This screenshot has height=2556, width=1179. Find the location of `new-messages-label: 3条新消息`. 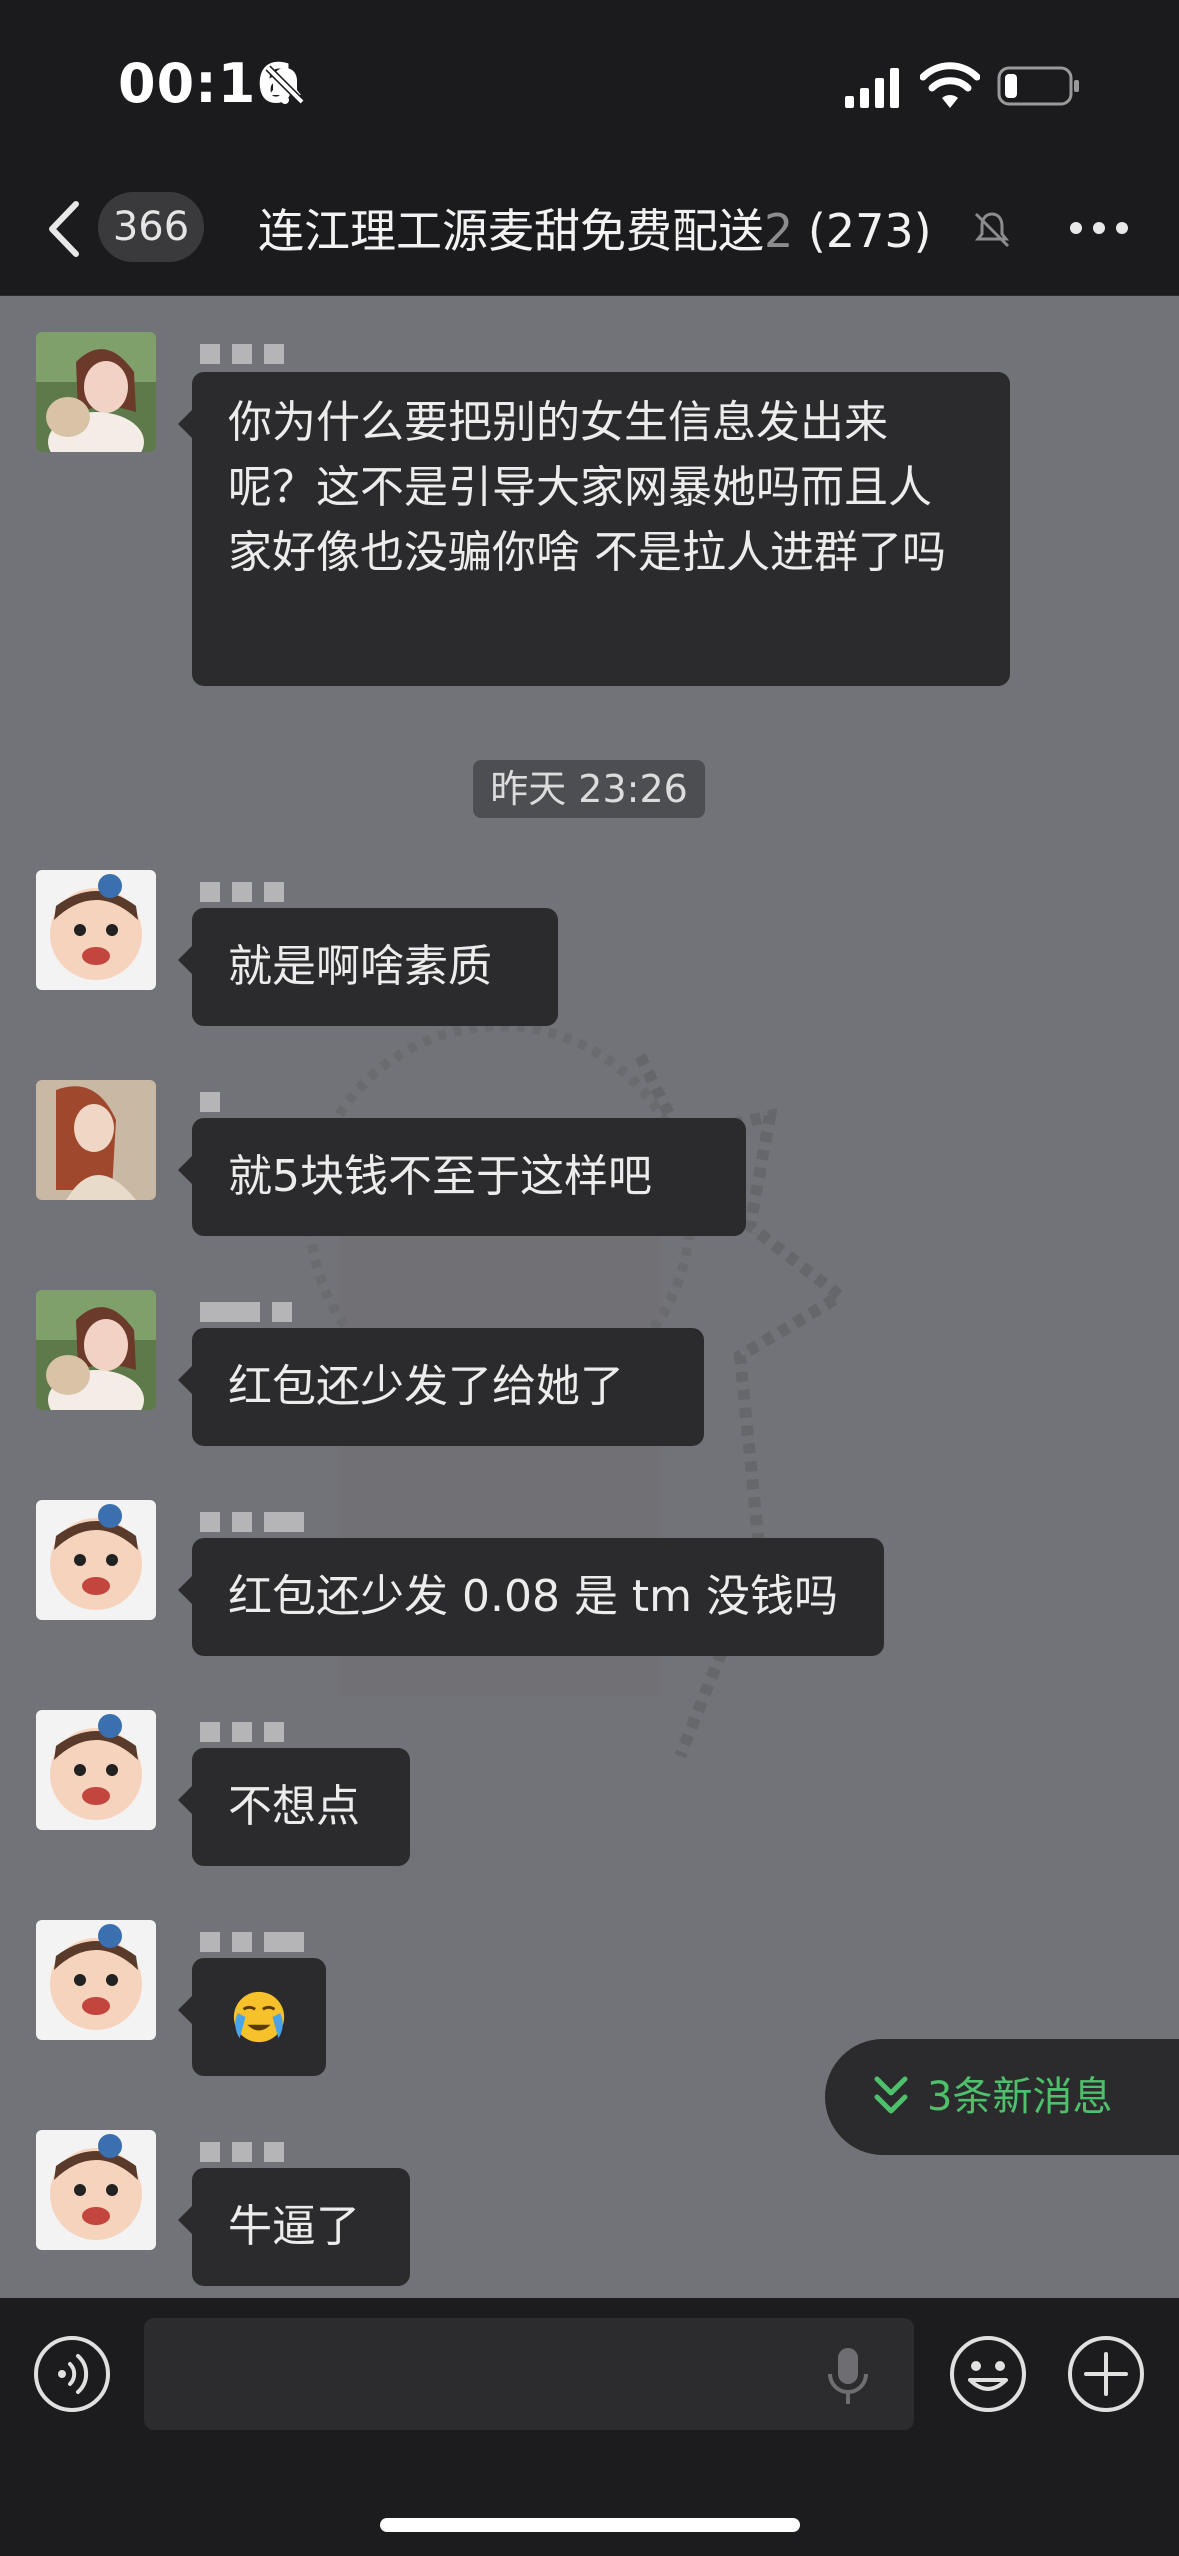

new-messages-label: 3条新消息 is located at coordinates (1020, 2097).